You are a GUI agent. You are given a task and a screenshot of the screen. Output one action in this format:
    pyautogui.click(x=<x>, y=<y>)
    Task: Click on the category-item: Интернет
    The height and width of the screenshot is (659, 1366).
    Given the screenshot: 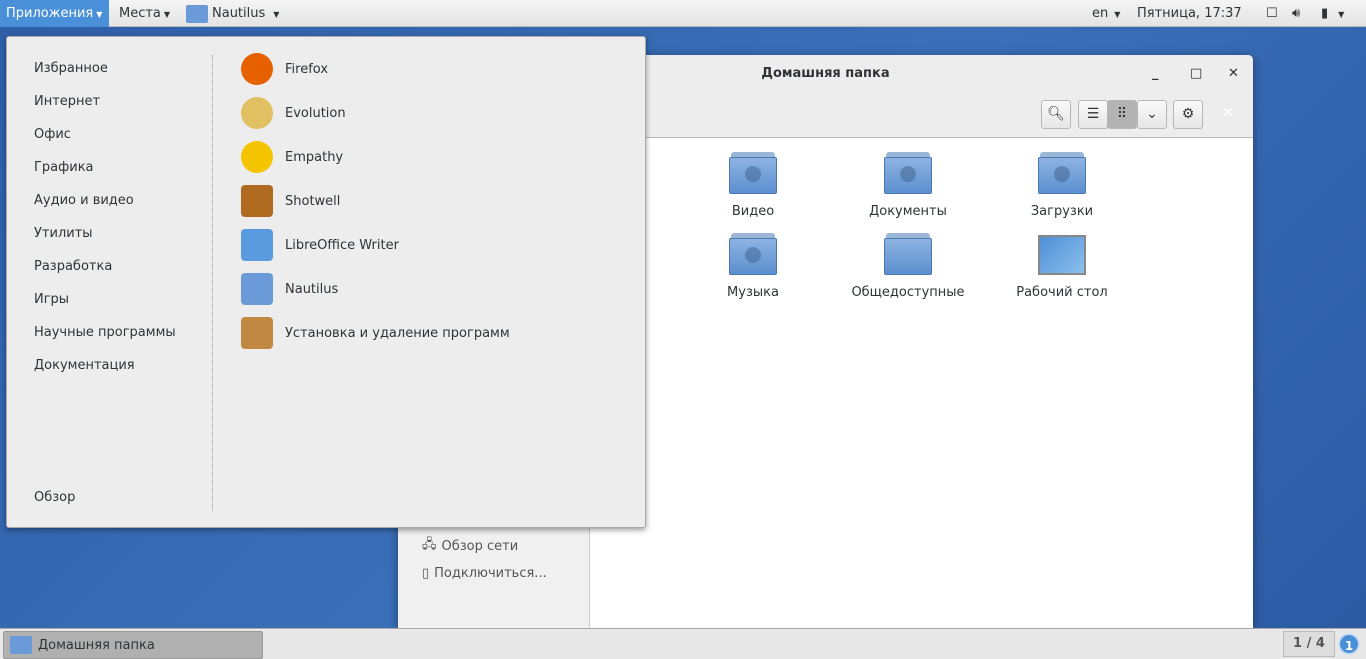 What is the action you would take?
    pyautogui.click(x=67, y=101)
    